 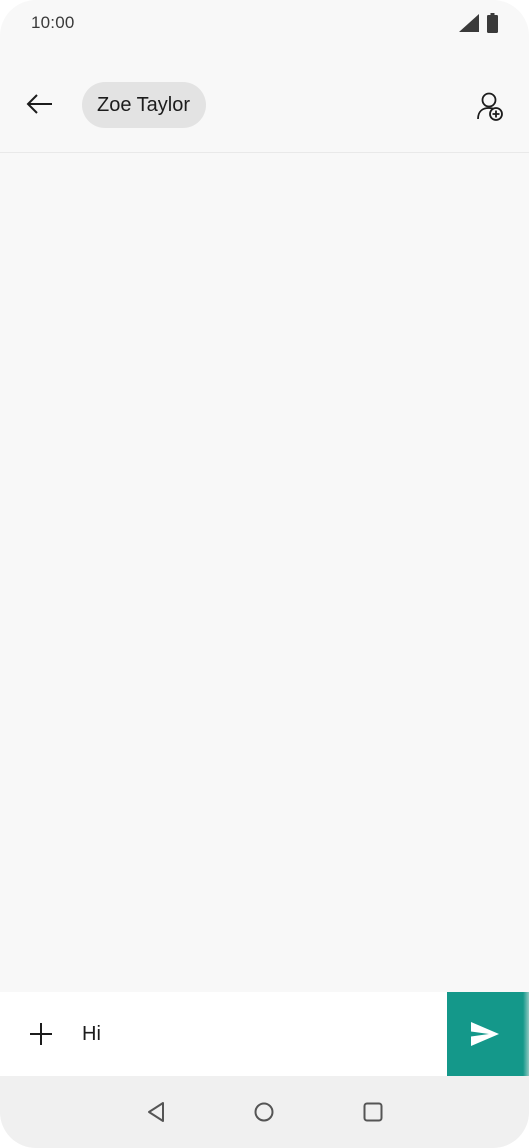 I want to click on recipient-name: Zoe Taylor, so click(x=144, y=104).